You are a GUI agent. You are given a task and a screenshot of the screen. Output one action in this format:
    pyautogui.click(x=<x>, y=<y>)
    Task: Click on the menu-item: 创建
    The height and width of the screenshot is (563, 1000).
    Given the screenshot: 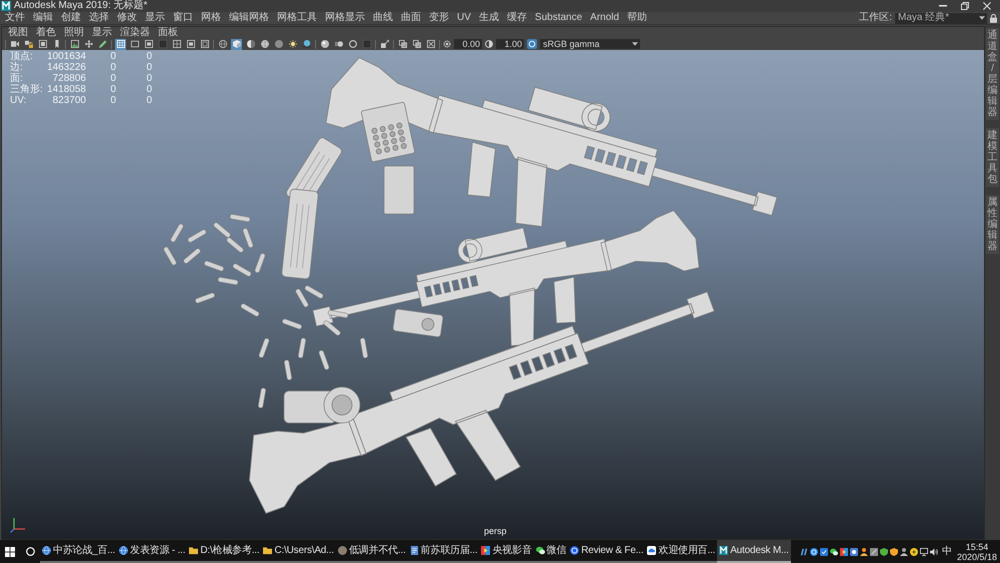 What is the action you would take?
    pyautogui.click(x=71, y=18)
    